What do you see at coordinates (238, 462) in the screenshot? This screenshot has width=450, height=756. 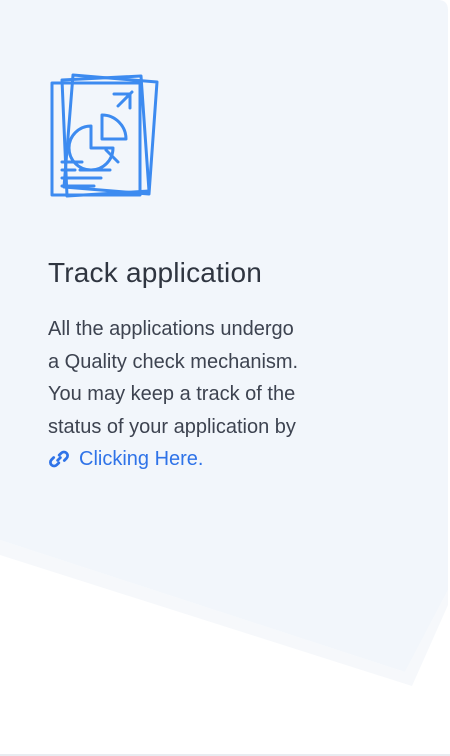 I see `description-link-line: Clicking Here.` at bounding box center [238, 462].